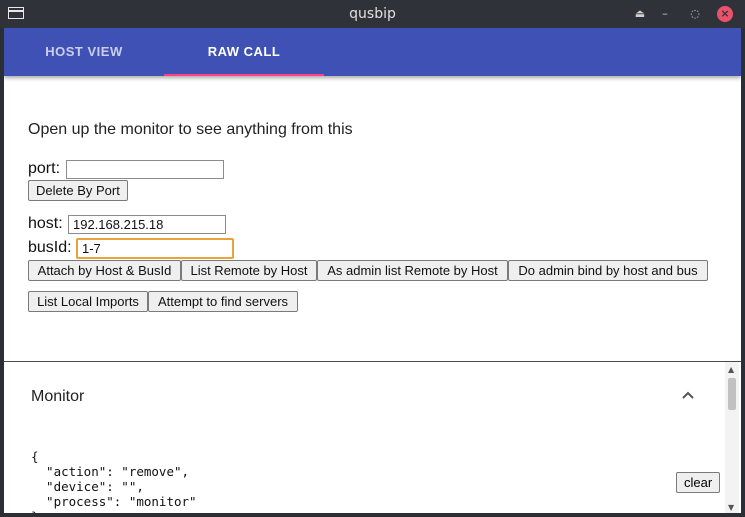  What do you see at coordinates (44, 168) in the screenshot?
I see `port-label: port:` at bounding box center [44, 168].